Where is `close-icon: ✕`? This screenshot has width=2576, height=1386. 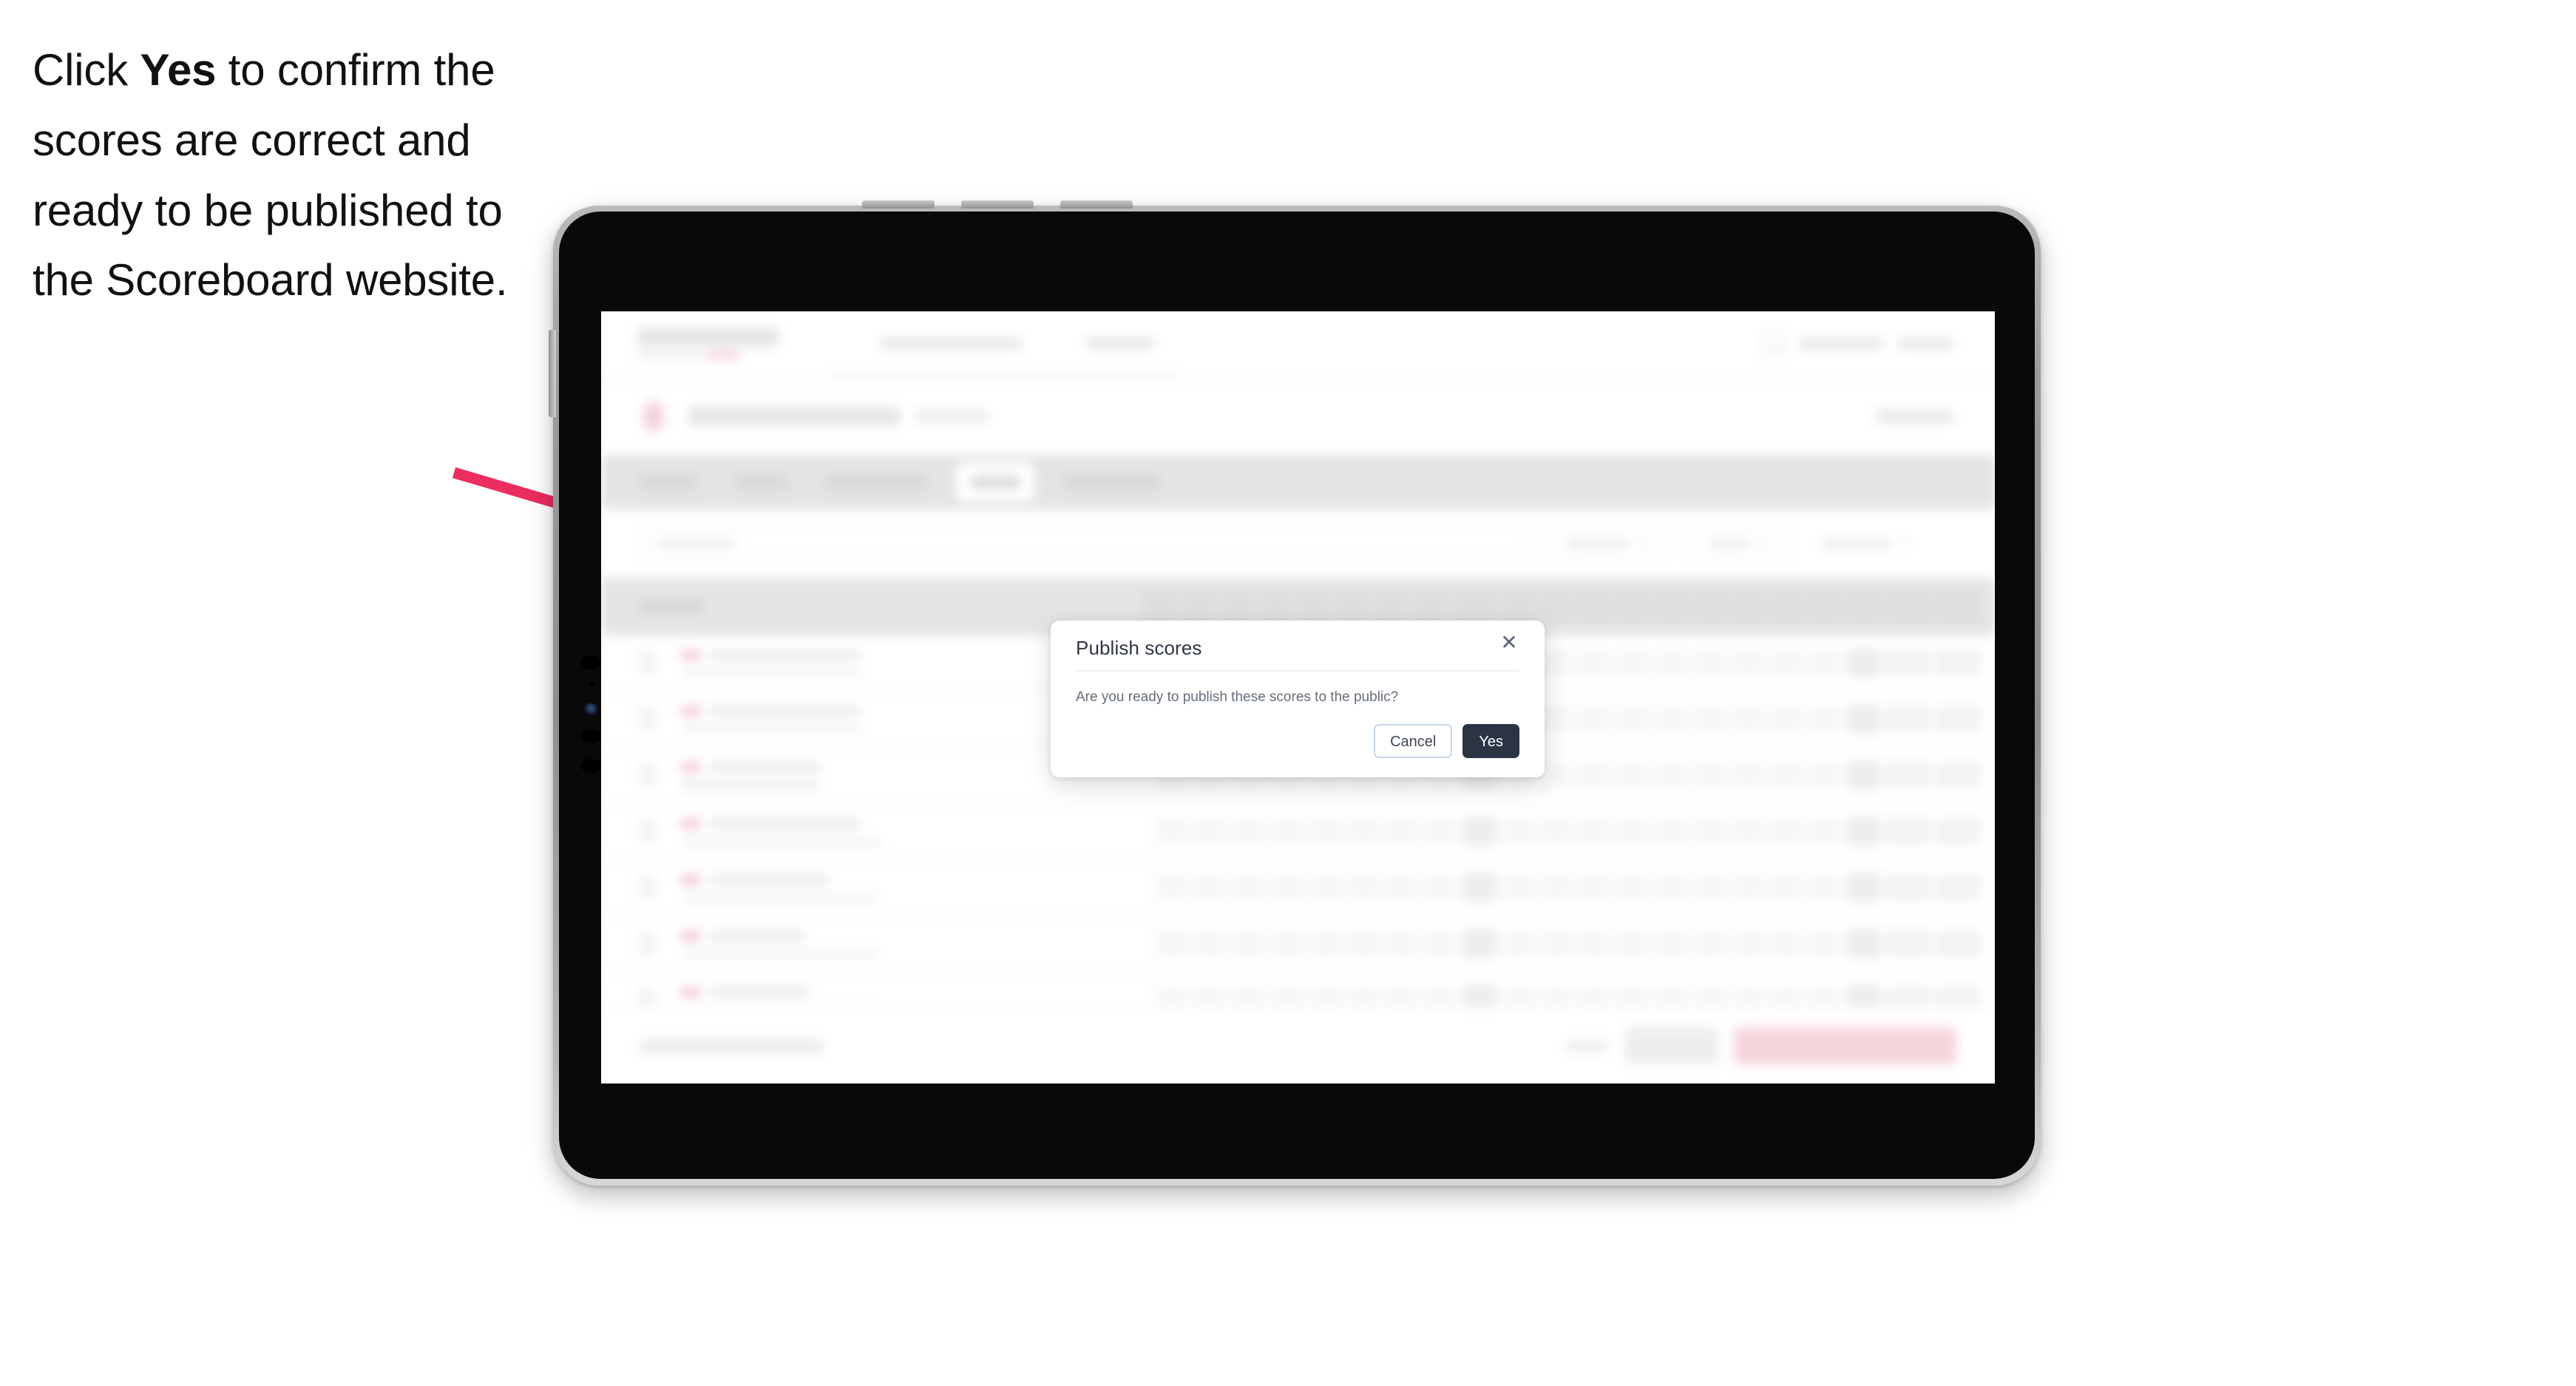 close-icon: ✕ is located at coordinates (1509, 643).